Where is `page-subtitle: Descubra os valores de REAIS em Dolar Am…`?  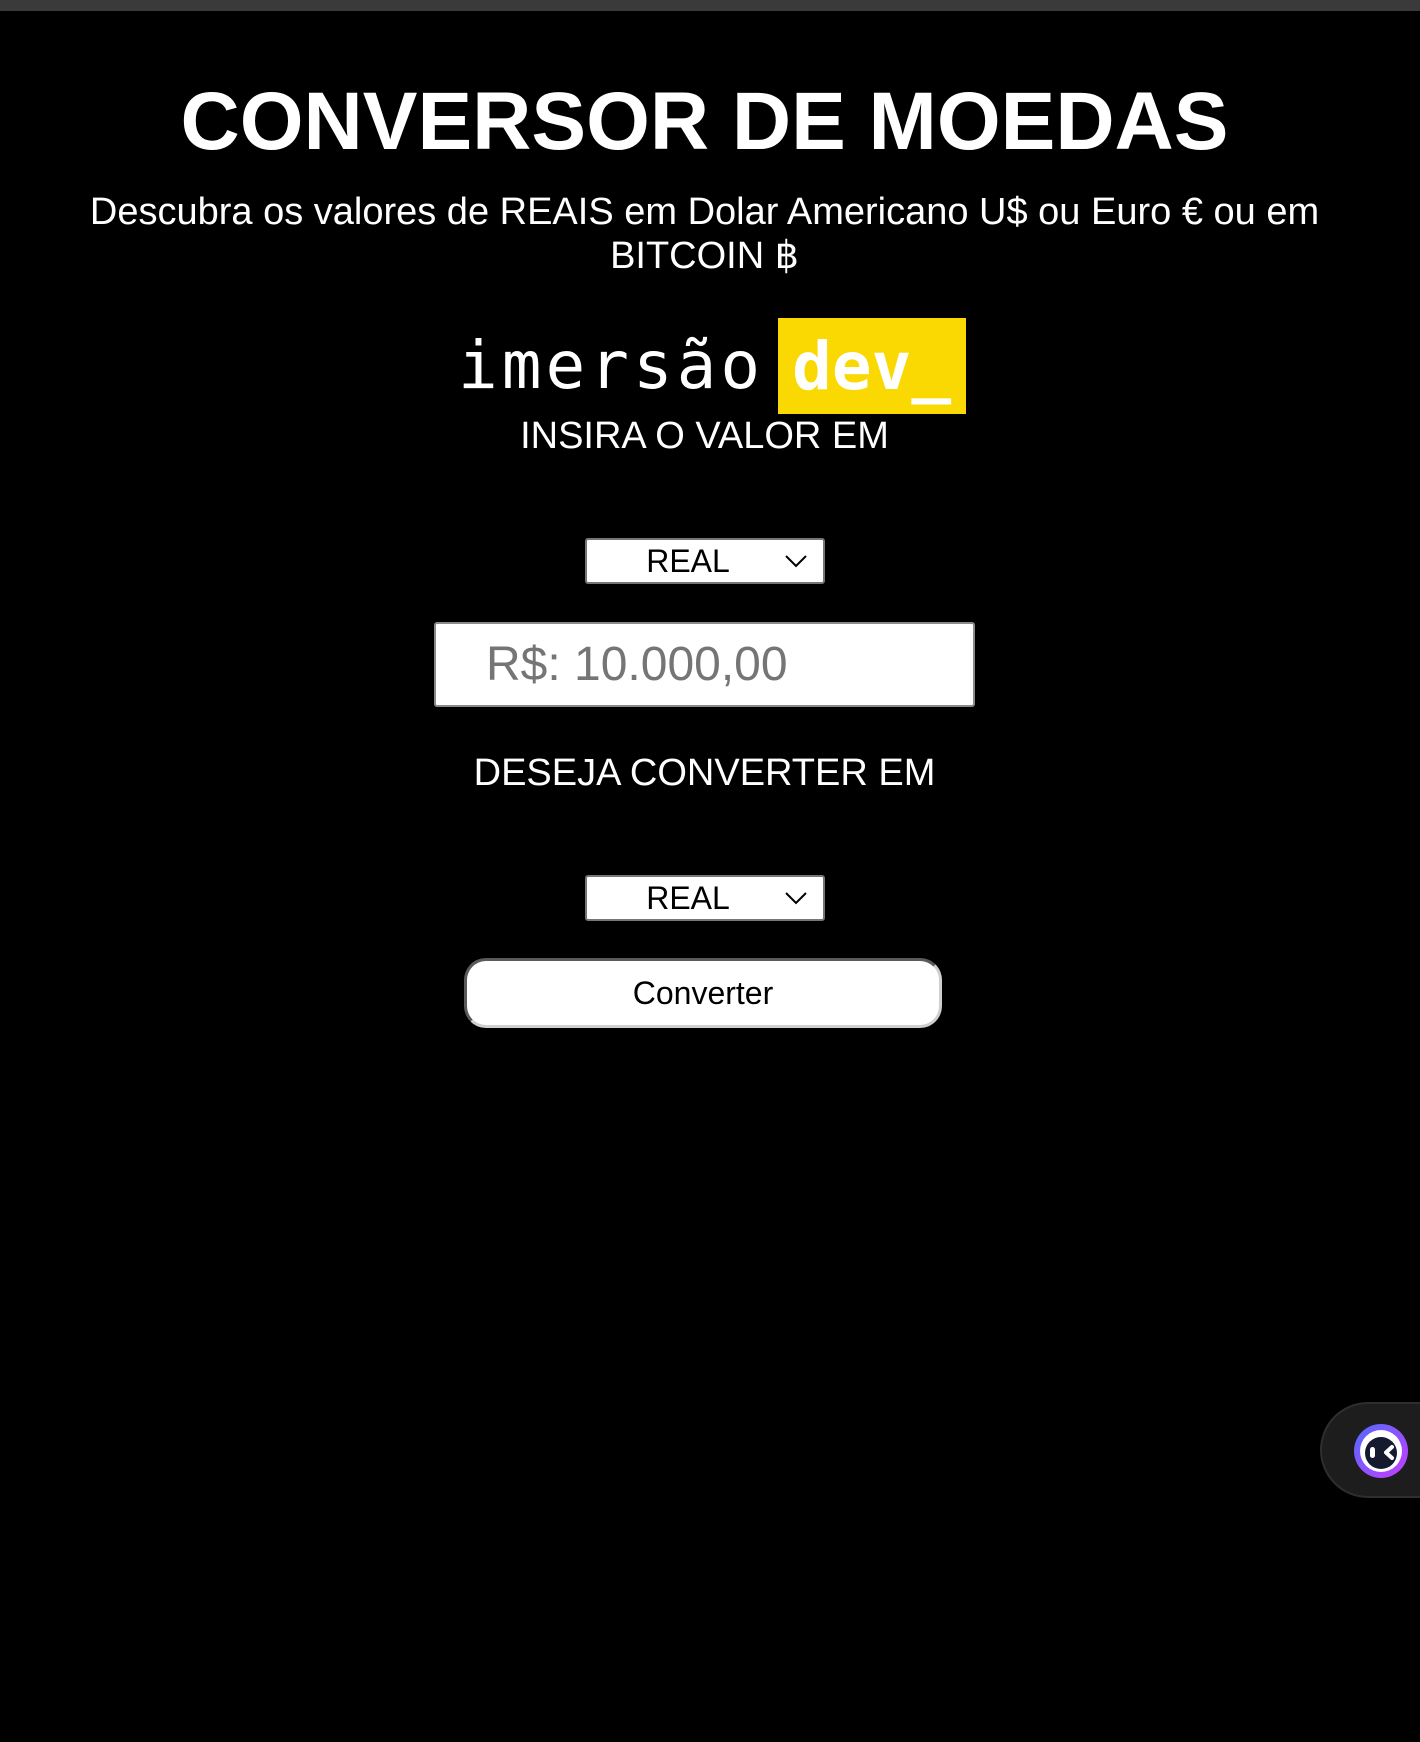
page-subtitle: Descubra os valores de REAIS em Dolar Am… is located at coordinates (704, 234).